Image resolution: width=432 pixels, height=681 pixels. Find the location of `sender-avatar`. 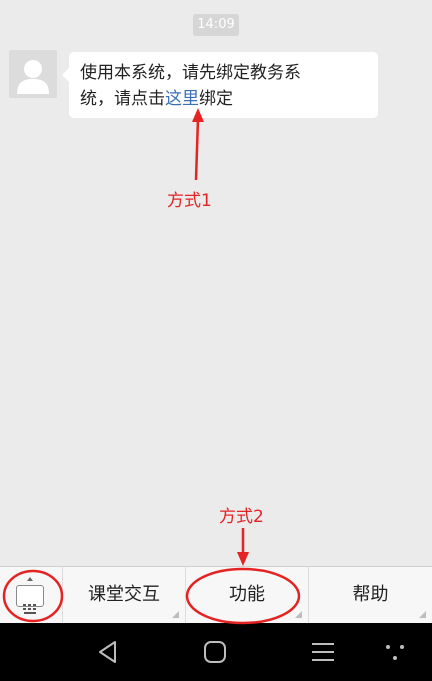

sender-avatar is located at coordinates (33, 74).